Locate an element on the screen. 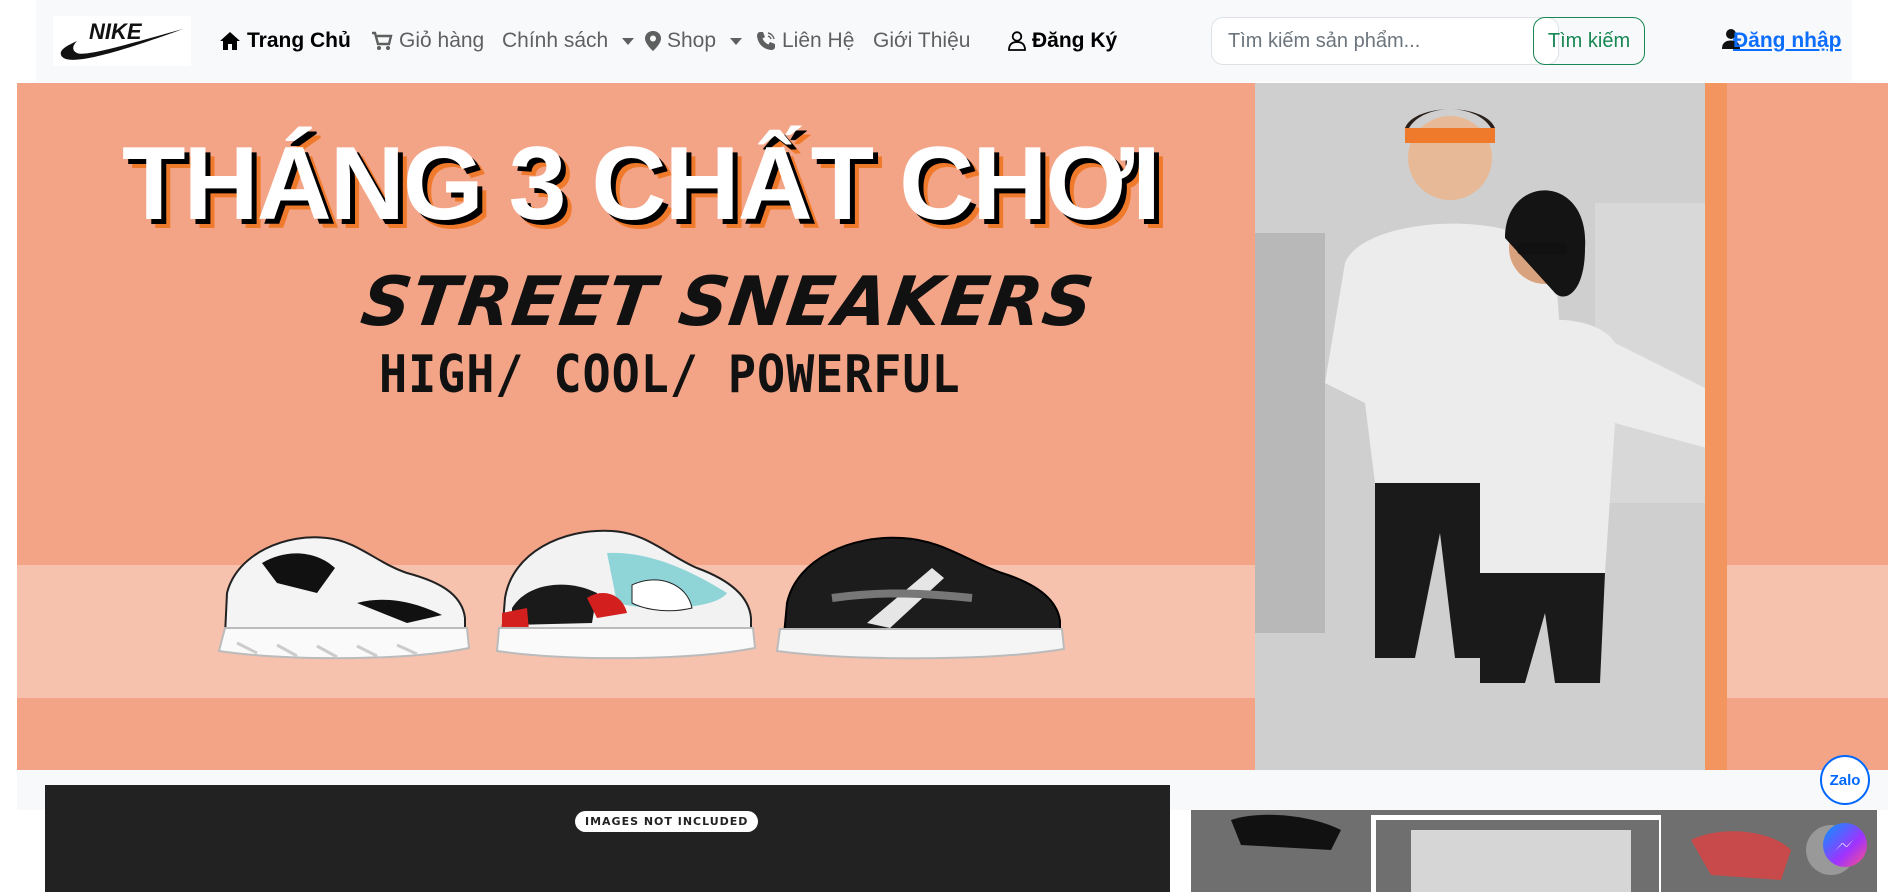  nav-home-label: Trang Chủ is located at coordinates (299, 40).